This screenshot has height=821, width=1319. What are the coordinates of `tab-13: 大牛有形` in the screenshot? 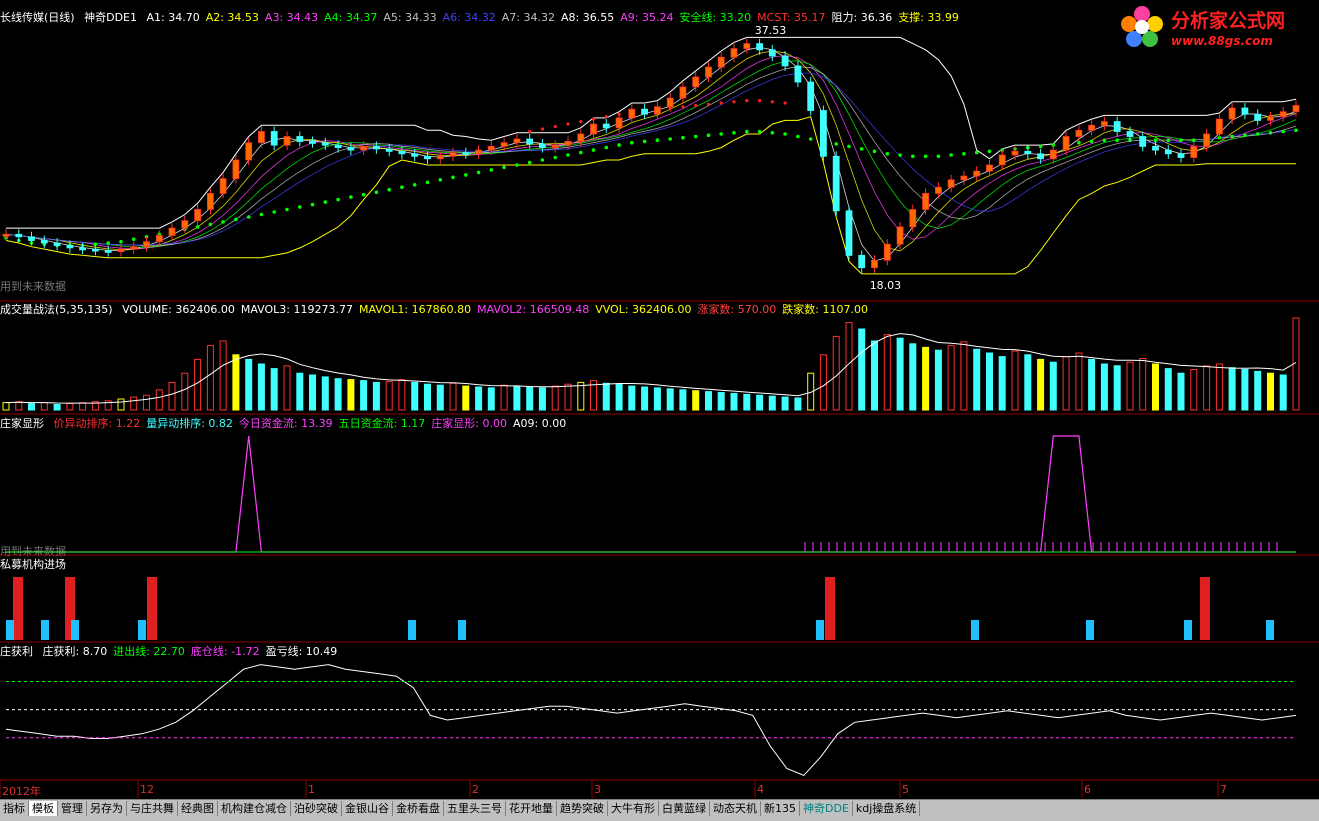 It's located at (633, 808).